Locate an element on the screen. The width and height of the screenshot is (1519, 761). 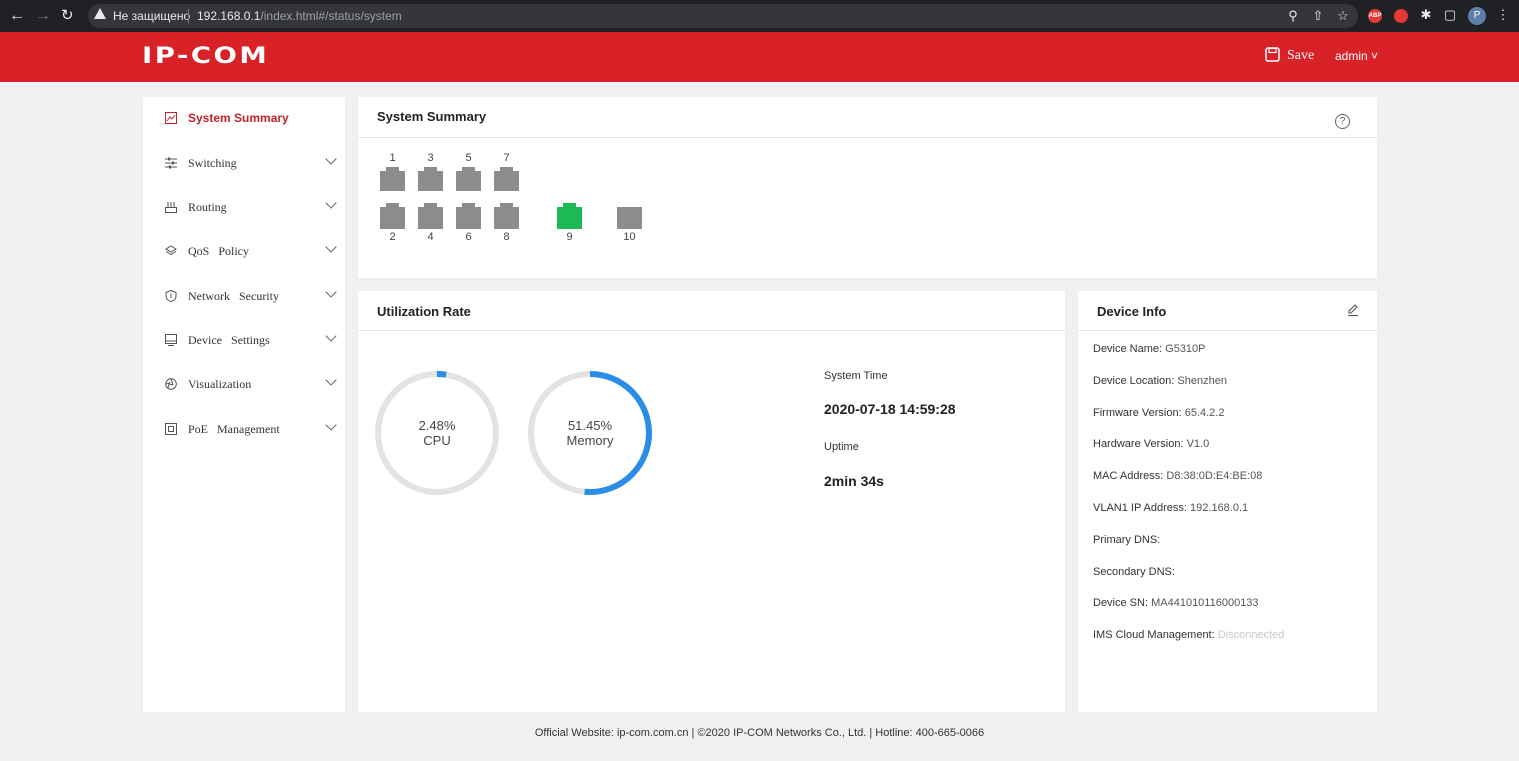
device-info-row: Firmware Version: 65.4.2.2 is located at coordinates (1158, 413).